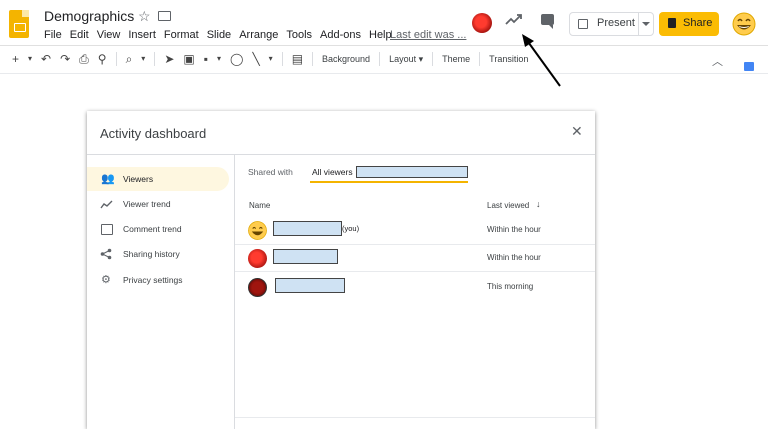 The width and height of the screenshot is (768, 429). I want to click on nav-label: Sharing history, so click(151, 254).